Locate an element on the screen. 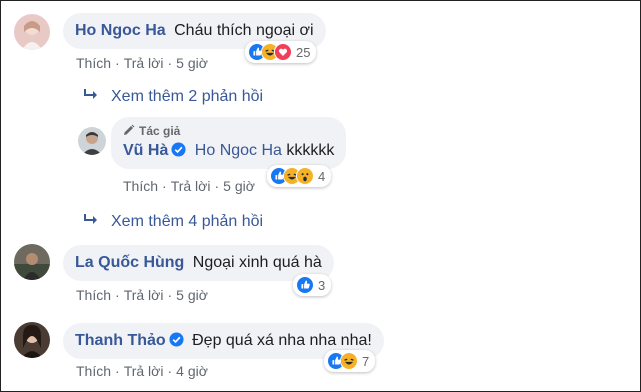 This screenshot has width=641, height=392. reaction-summary: 25 is located at coordinates (281, 52).